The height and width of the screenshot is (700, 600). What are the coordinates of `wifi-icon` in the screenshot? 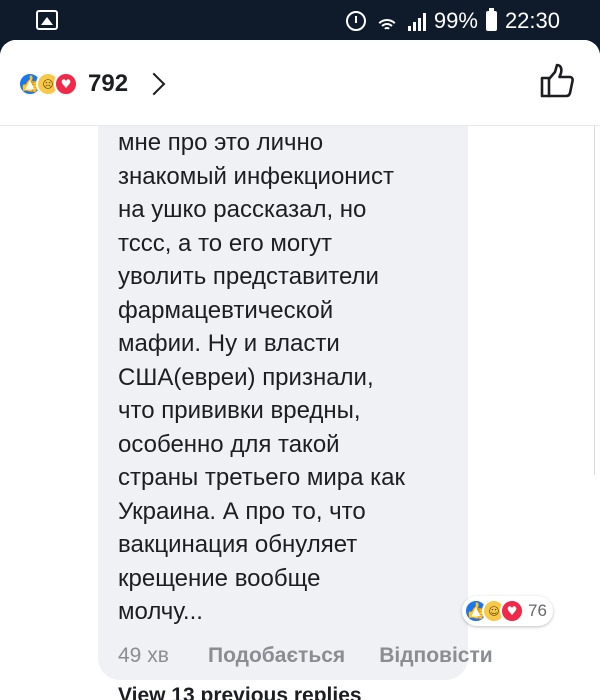 It's located at (387, 21).